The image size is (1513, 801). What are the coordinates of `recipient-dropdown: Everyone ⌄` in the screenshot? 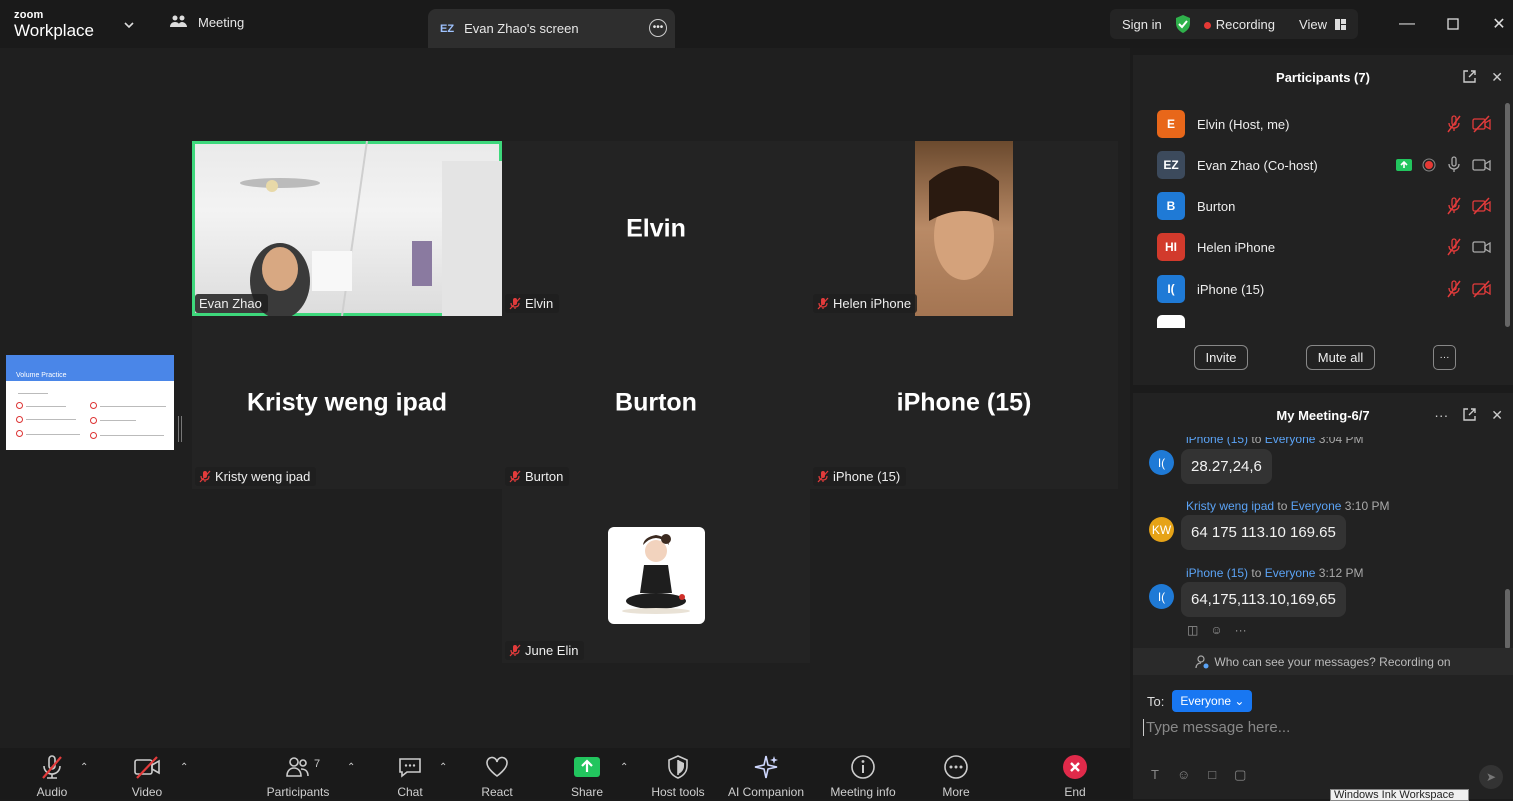 It's located at (1212, 701).